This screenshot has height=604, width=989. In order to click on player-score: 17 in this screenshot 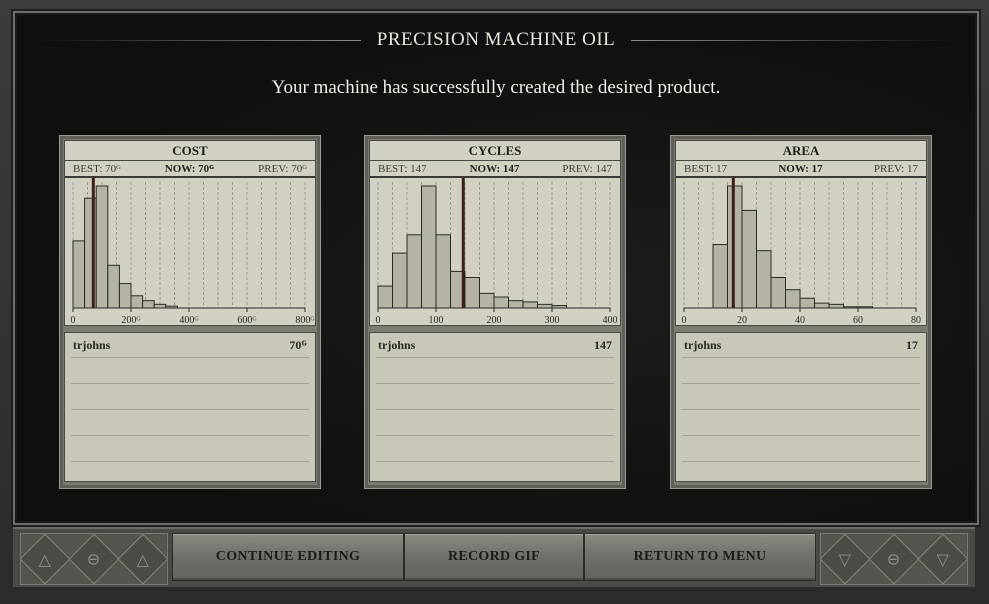, I will do `click(912, 345)`.